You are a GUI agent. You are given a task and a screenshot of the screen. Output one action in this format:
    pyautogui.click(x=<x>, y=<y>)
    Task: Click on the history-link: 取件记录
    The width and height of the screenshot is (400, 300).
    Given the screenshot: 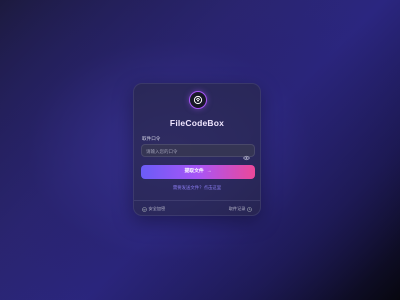 What is the action you would take?
    pyautogui.click(x=240, y=209)
    